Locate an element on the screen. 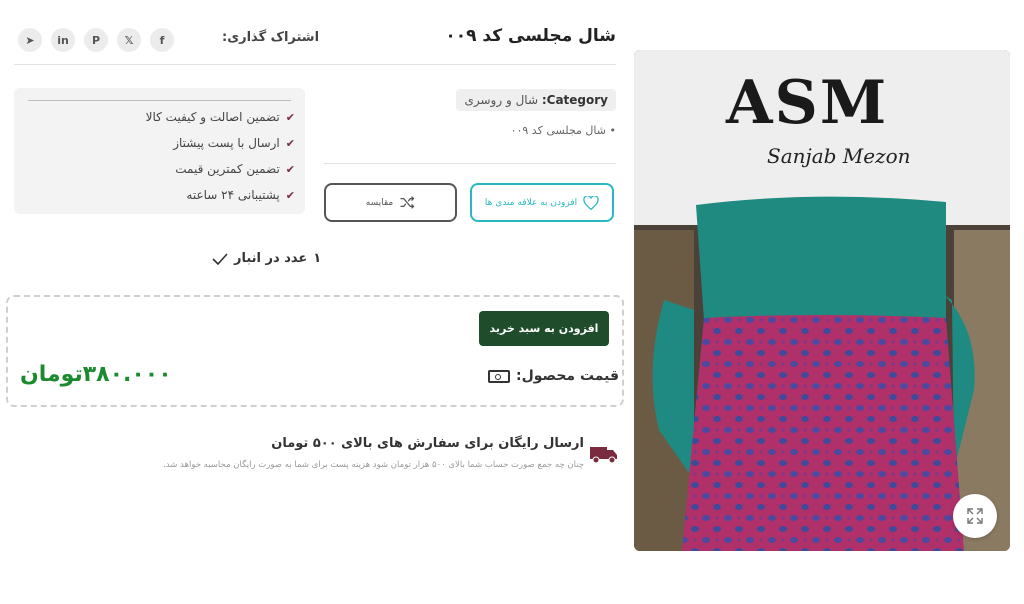 The height and width of the screenshot is (604, 1024). stock-status: ۱ عدد در انبار is located at coordinates (266, 258).